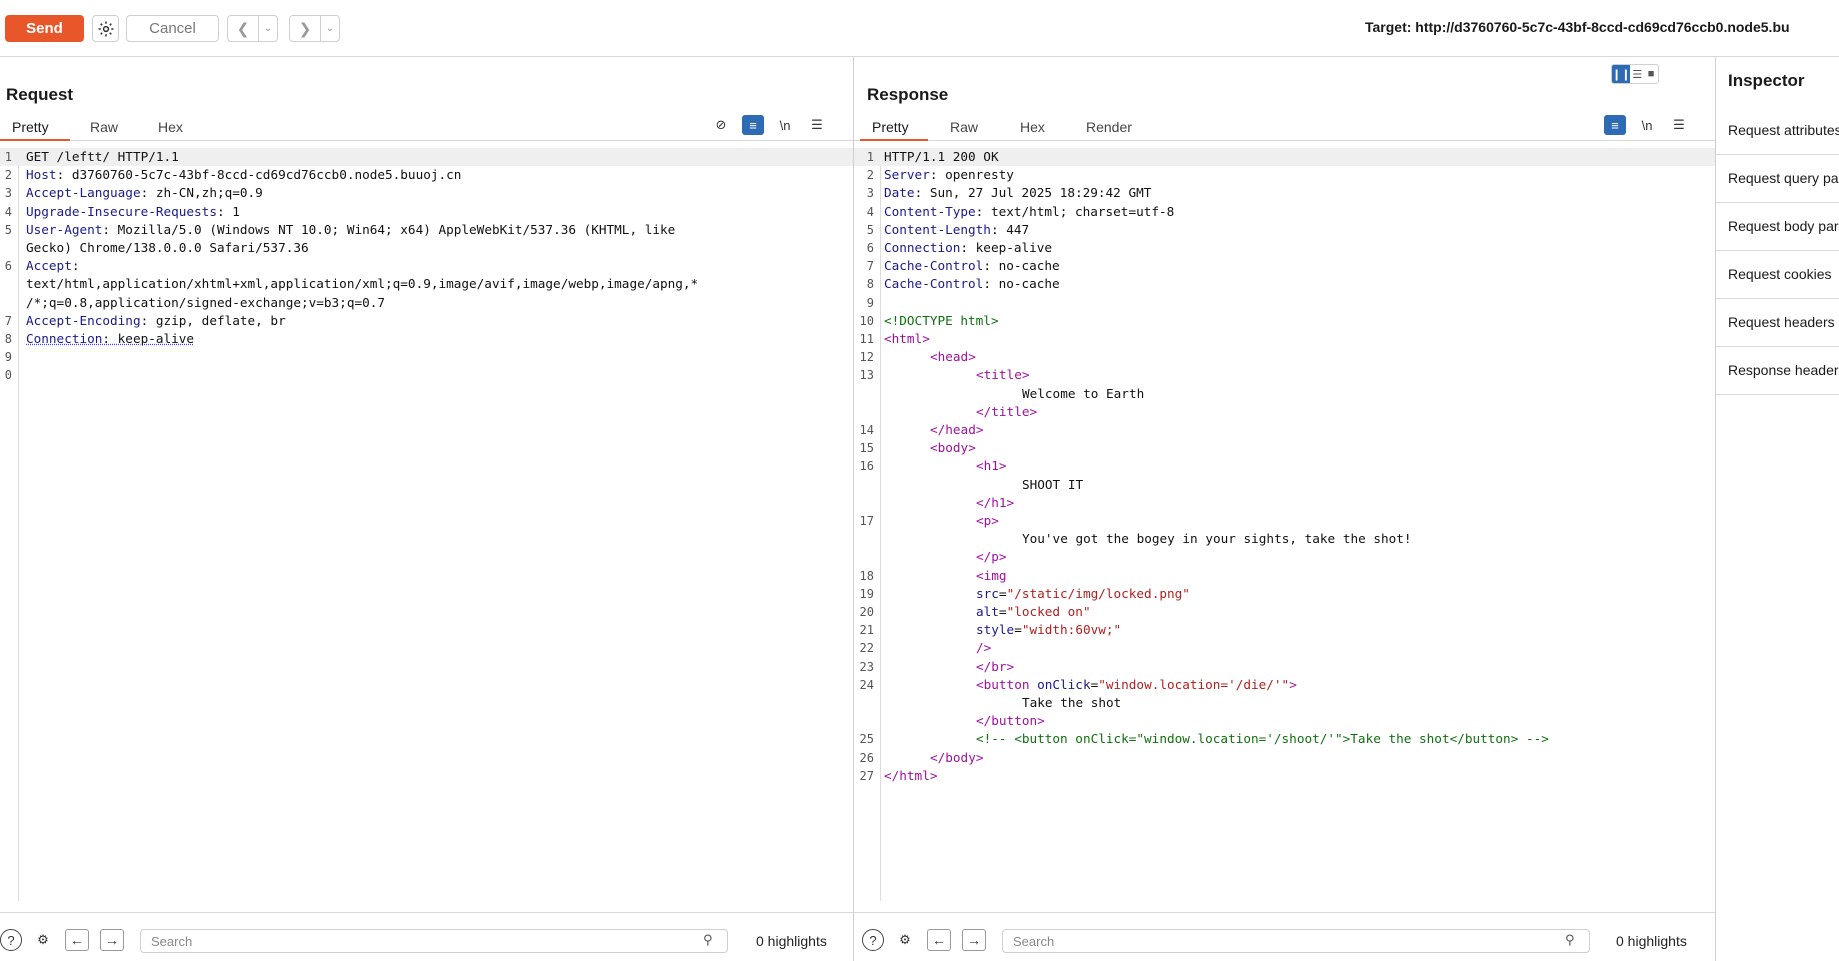  What do you see at coordinates (1071, 630) in the screenshot?
I see `code-token: "width:60vw;"` at bounding box center [1071, 630].